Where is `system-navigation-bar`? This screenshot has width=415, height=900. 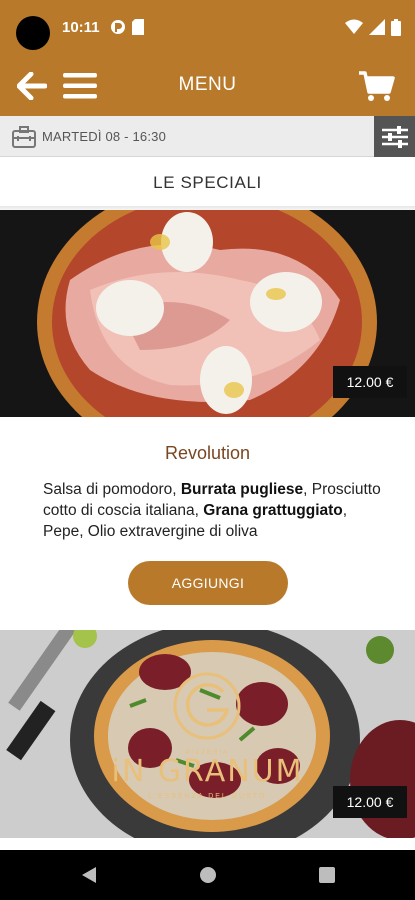 system-navigation-bar is located at coordinates (207, 875).